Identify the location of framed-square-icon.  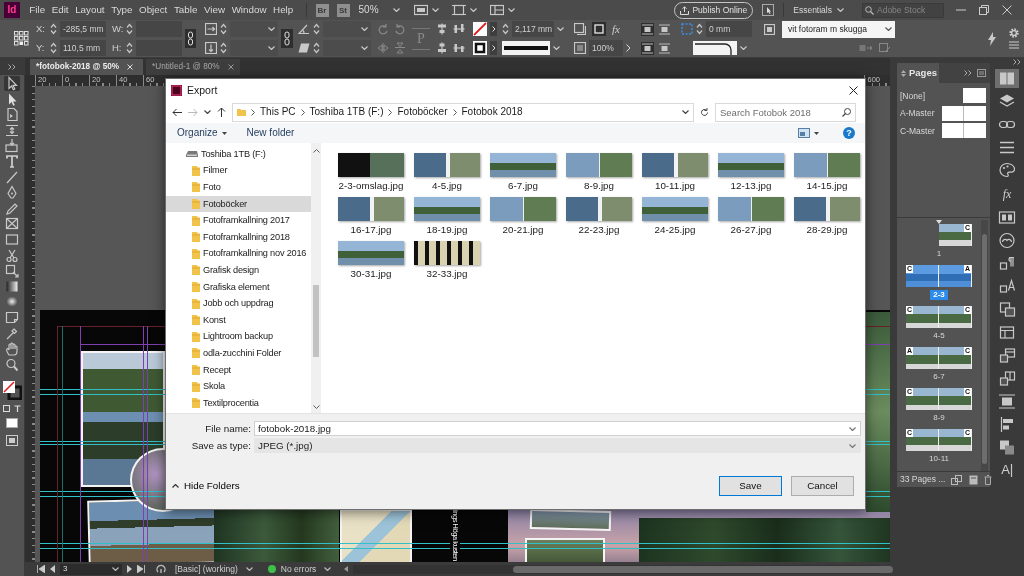
(12, 441).